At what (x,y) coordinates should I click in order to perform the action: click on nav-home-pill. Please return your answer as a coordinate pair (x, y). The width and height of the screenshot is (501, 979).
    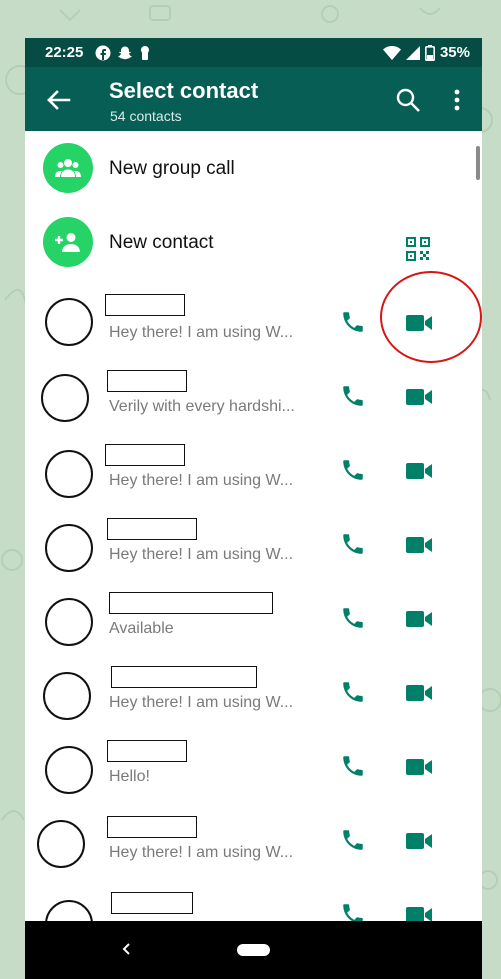
    Looking at the image, I should click on (253, 950).